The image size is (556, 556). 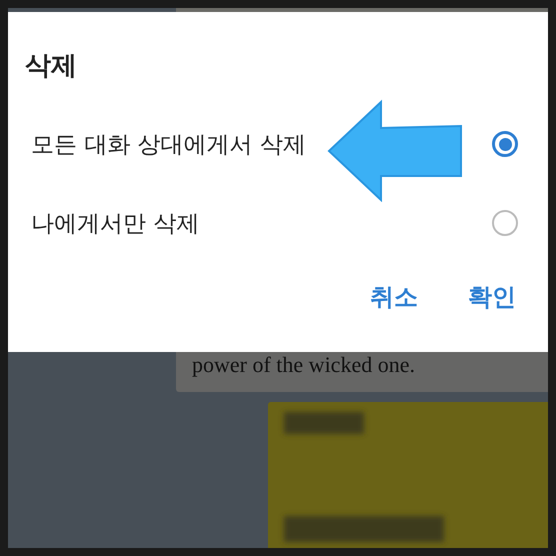 I want to click on dialog-button: 확인, so click(x=492, y=296).